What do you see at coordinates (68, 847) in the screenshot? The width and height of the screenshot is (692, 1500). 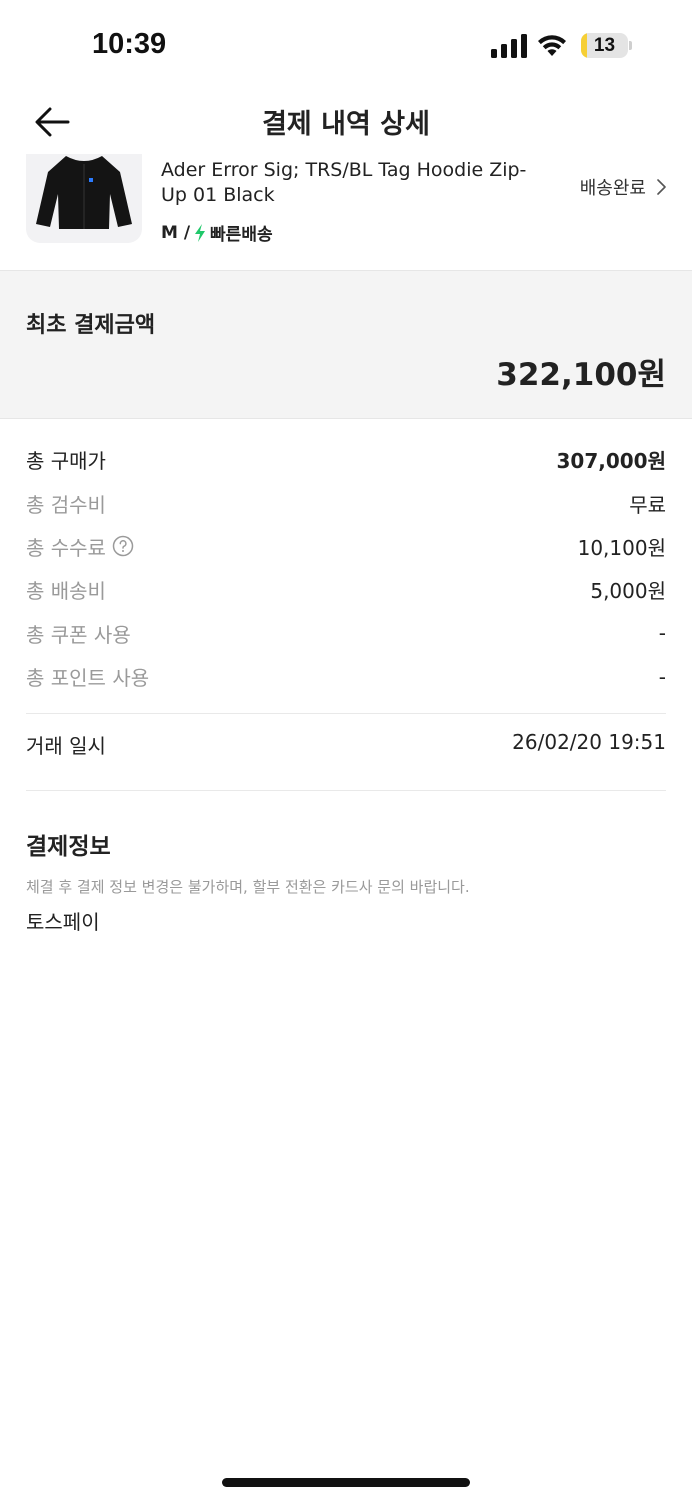 I see `payment-info-title: 결제정보` at bounding box center [68, 847].